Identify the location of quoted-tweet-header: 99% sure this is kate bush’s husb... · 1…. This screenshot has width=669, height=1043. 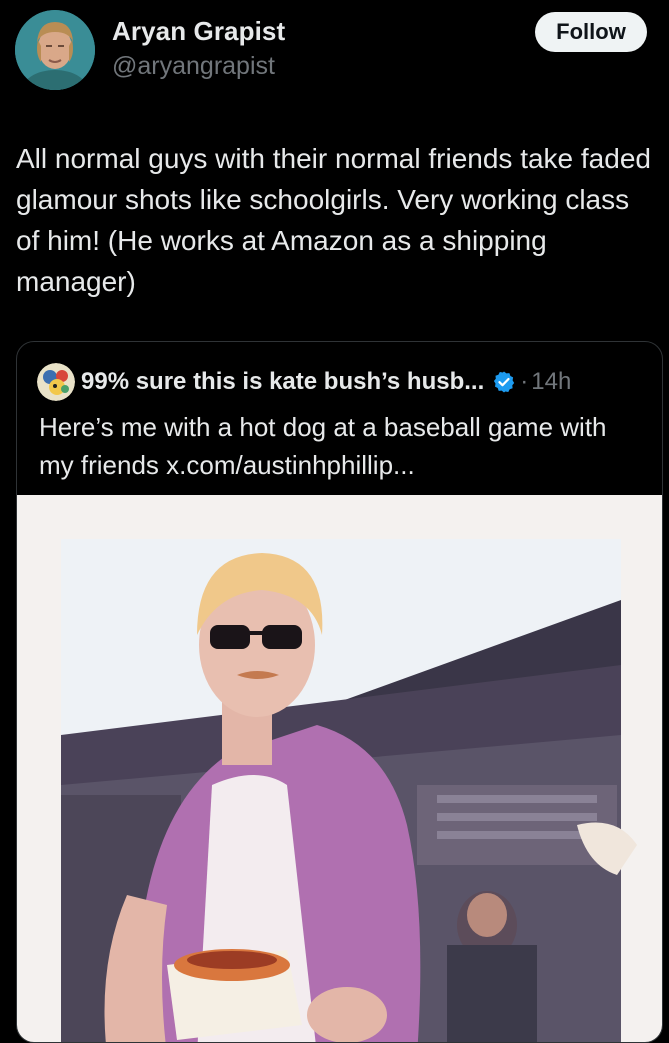
(304, 382).